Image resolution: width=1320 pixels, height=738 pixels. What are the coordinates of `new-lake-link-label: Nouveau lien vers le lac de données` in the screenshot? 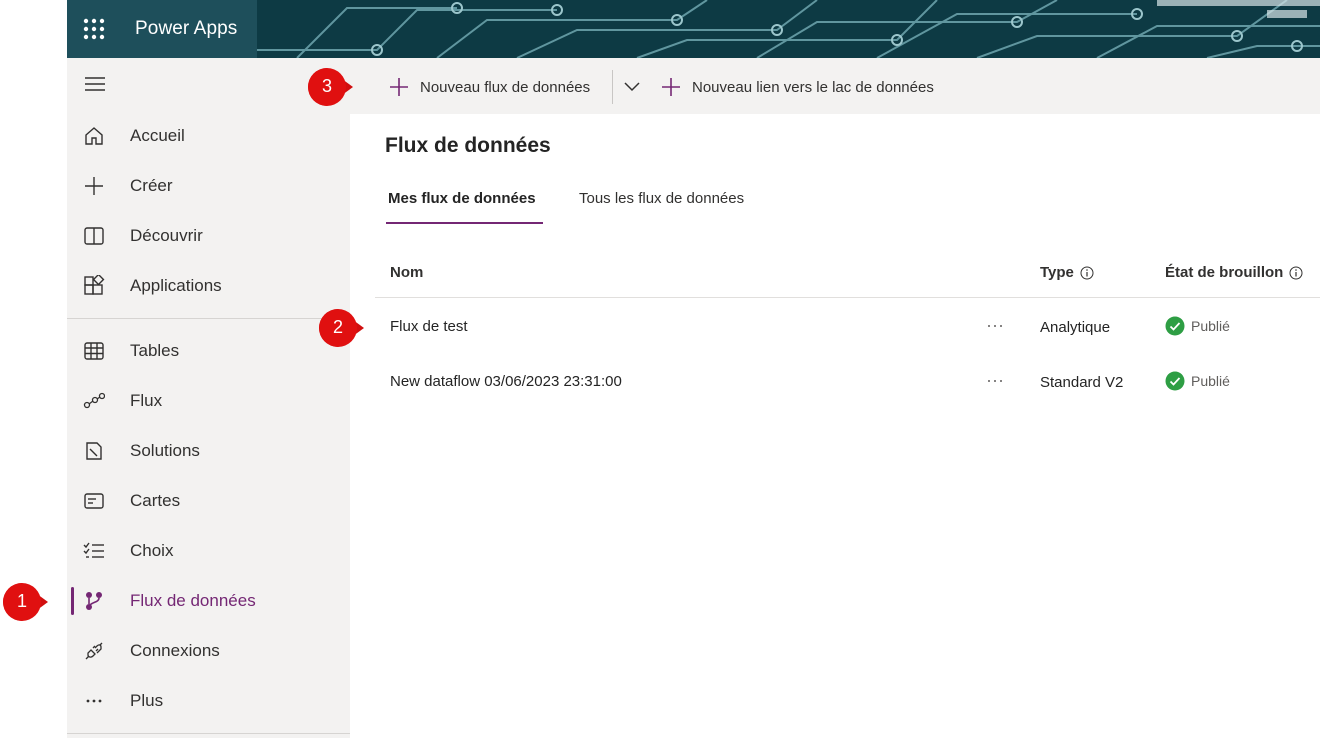 It's located at (813, 87).